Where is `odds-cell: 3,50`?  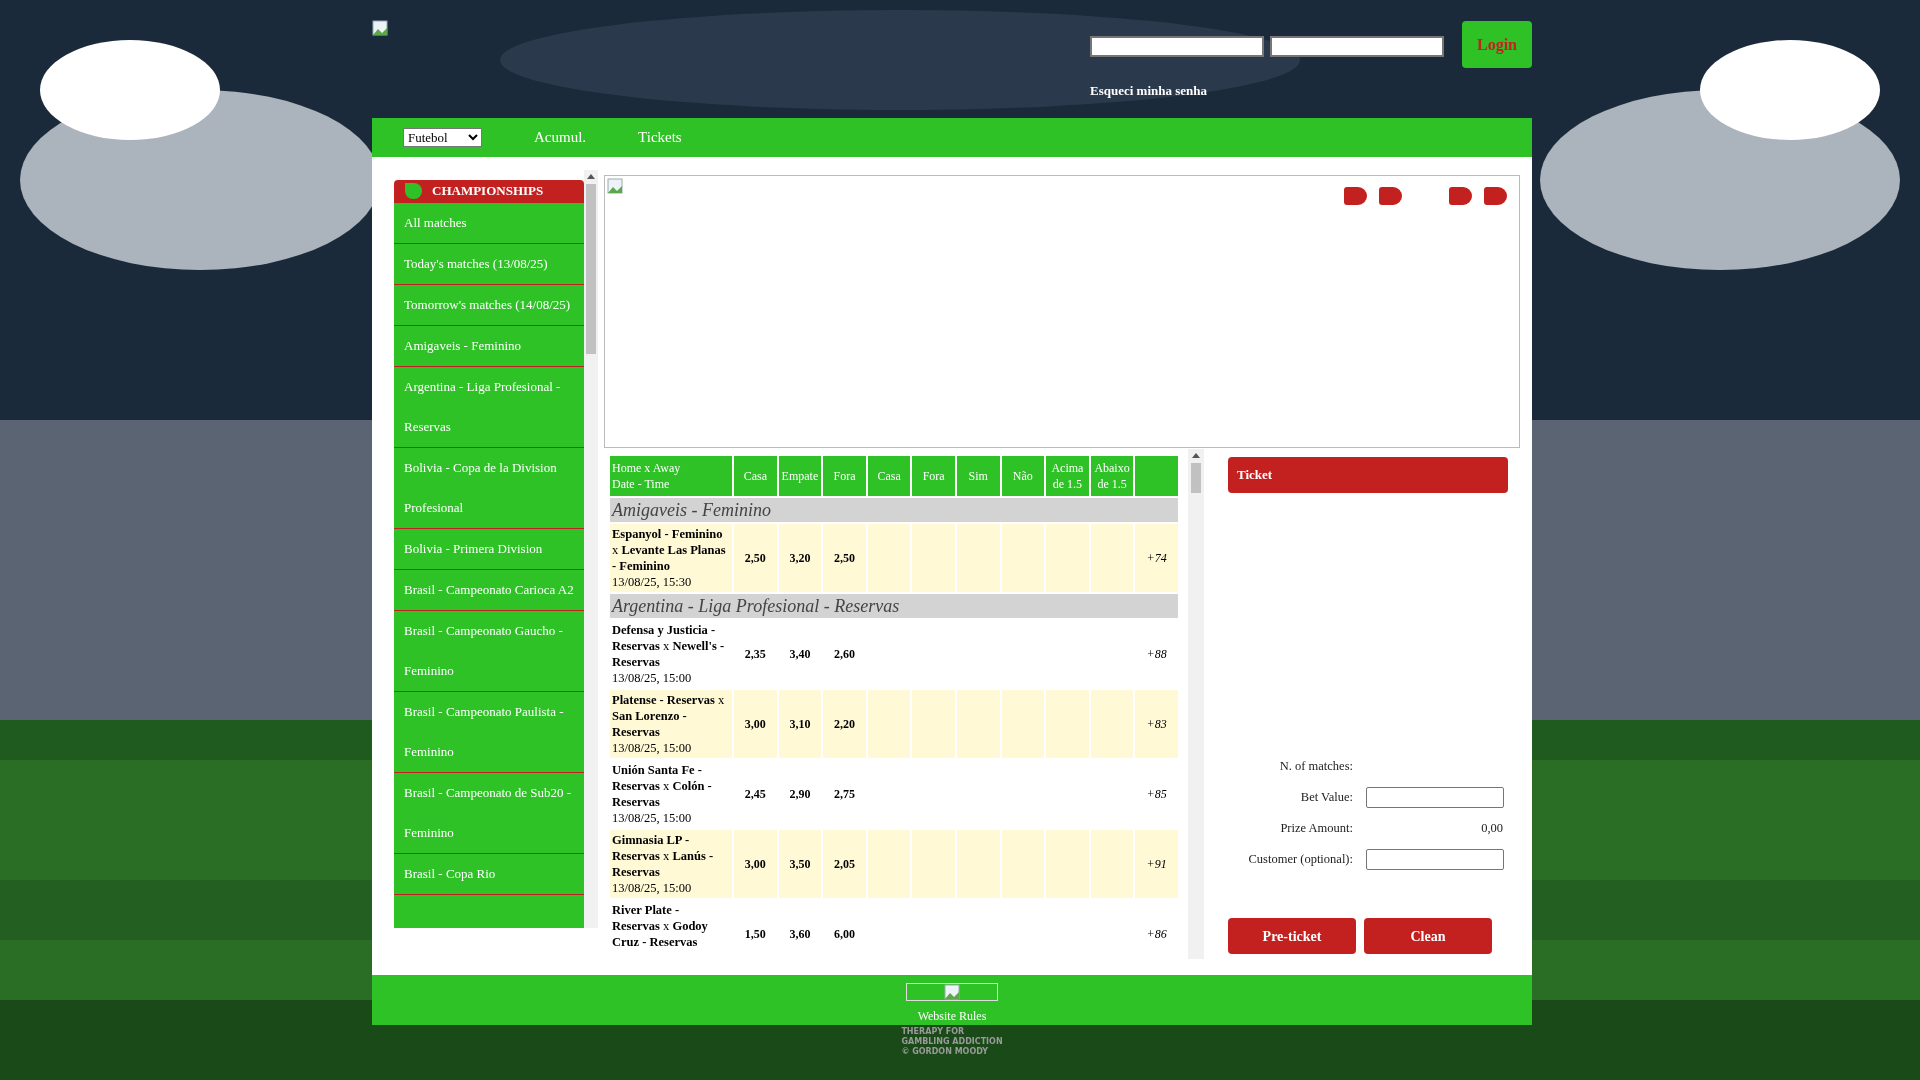
odds-cell: 3,50 is located at coordinates (800, 864).